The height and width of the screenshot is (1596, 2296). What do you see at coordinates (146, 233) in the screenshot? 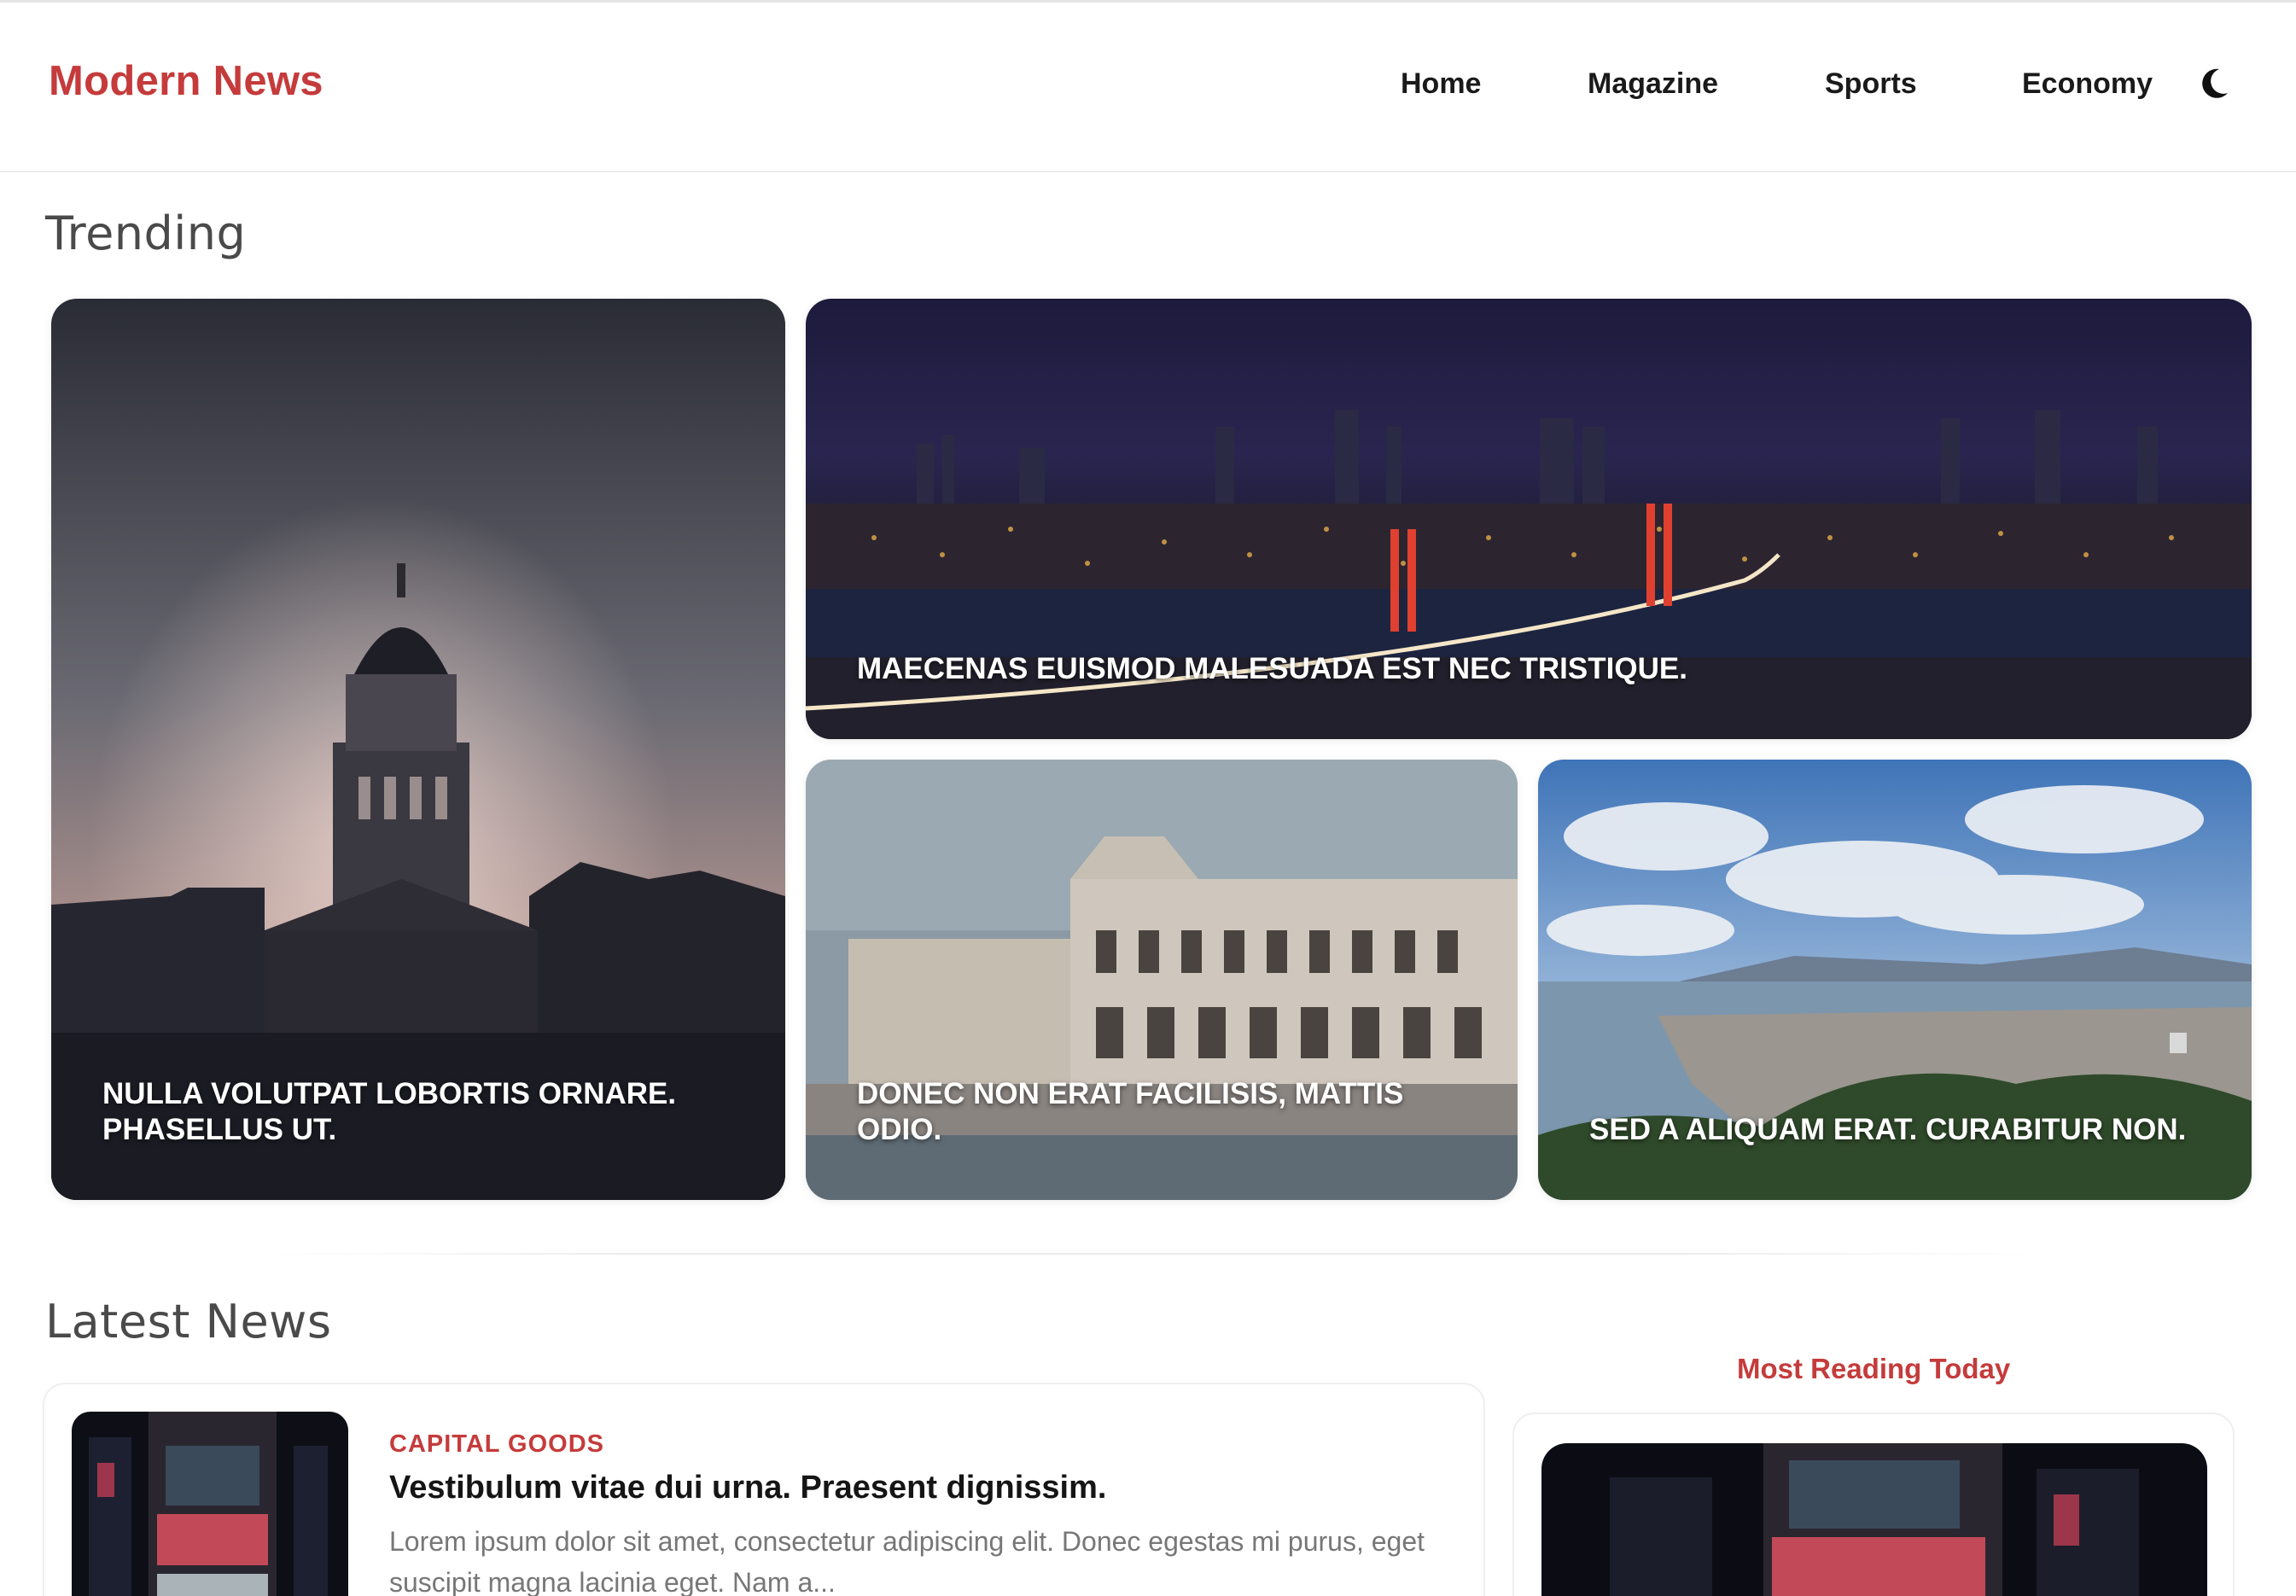
I see `trending-heading: Trending` at bounding box center [146, 233].